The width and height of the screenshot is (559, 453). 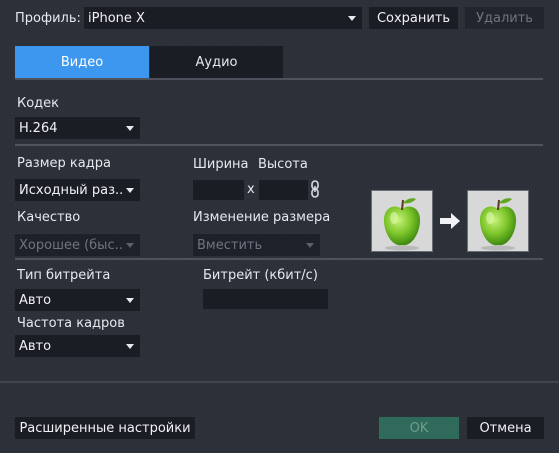 I want to click on tab-underline, so click(x=279, y=79).